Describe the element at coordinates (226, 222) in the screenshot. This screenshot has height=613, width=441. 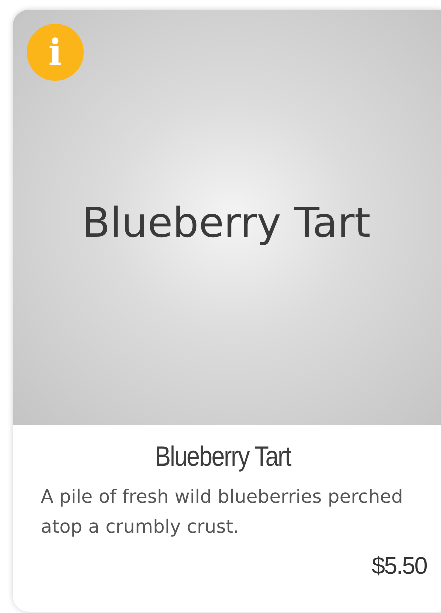
I see `placeholder-text: Blueberry Tart` at that location.